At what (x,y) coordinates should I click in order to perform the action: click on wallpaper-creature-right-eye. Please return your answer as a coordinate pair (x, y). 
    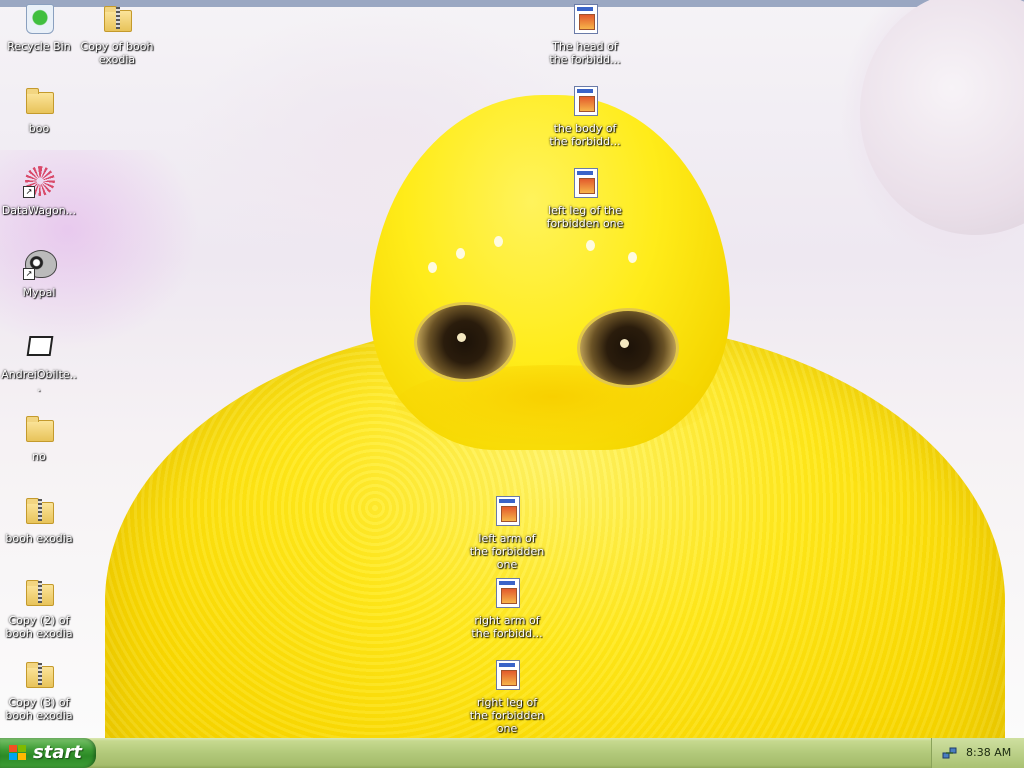
    Looking at the image, I should click on (628, 348).